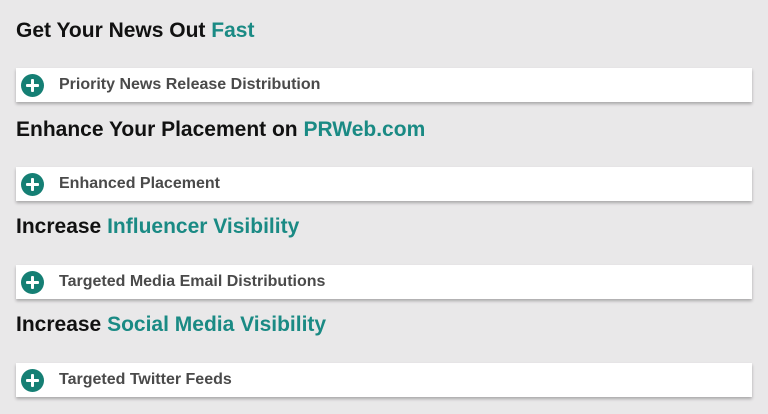  I want to click on heading-accent: Fast, so click(233, 30).